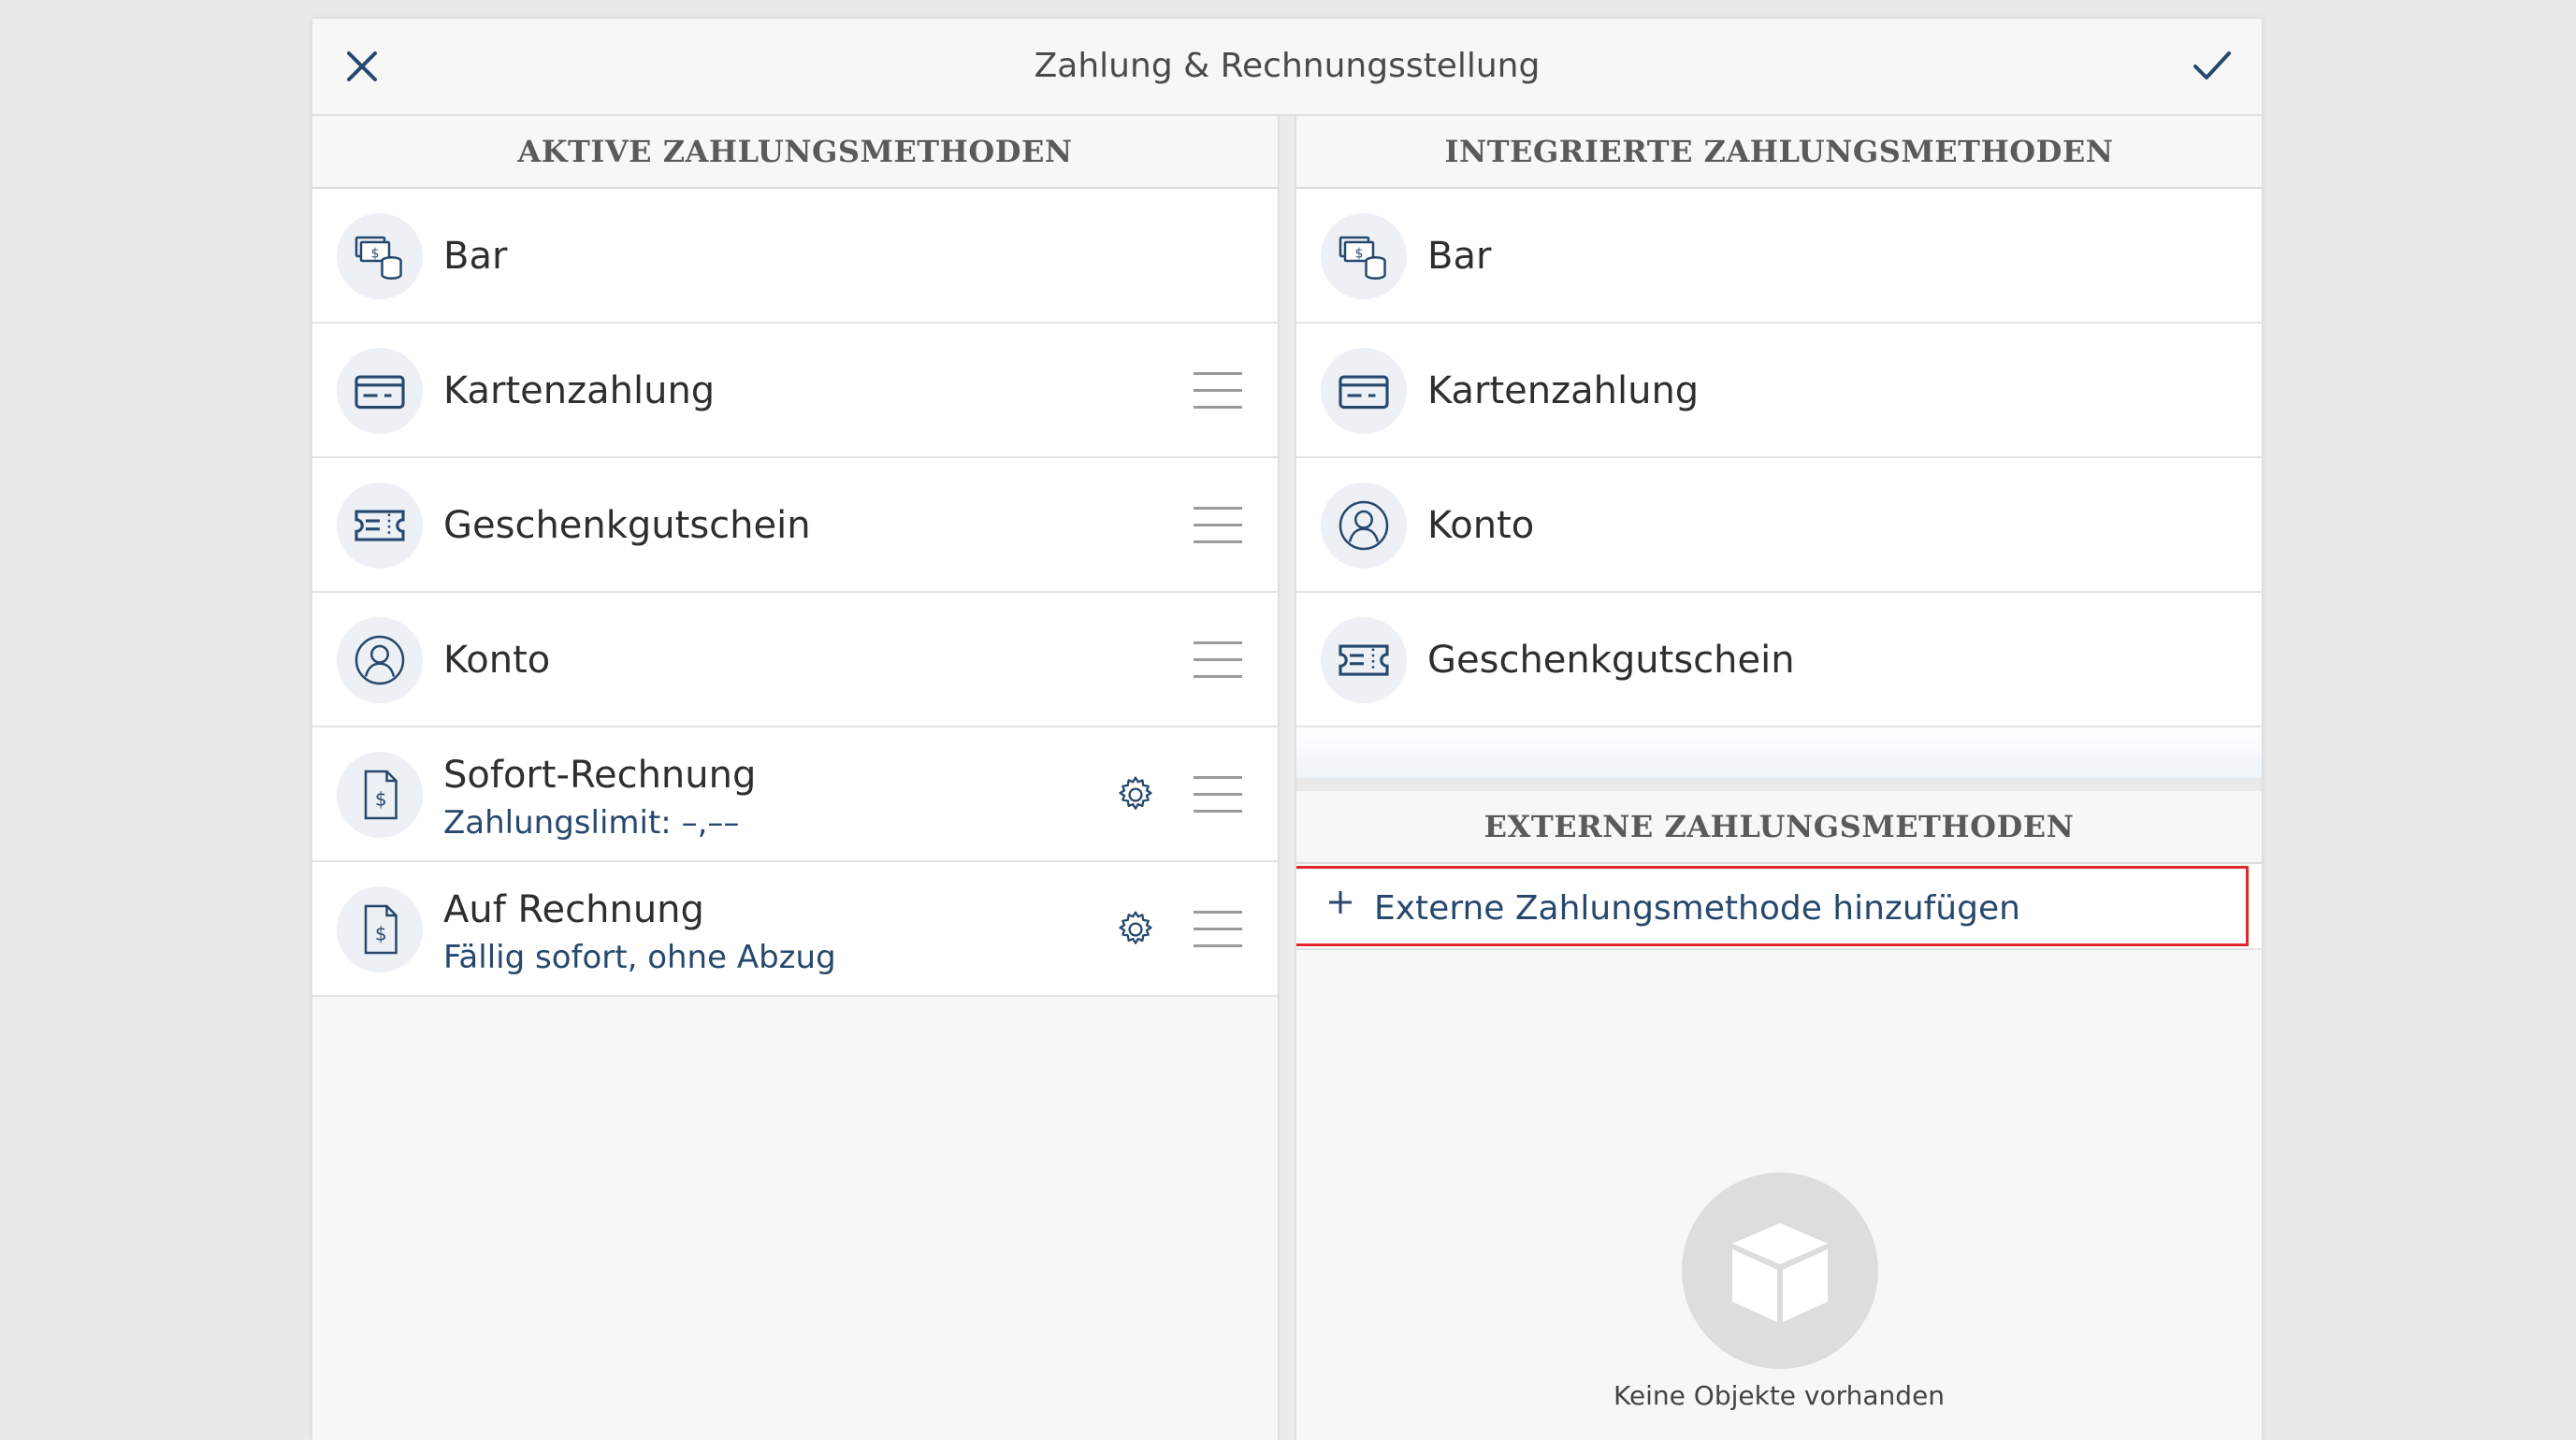 The height and width of the screenshot is (1440, 2576). Describe the element at coordinates (1780, 1271) in the screenshot. I see `box-icon` at that location.